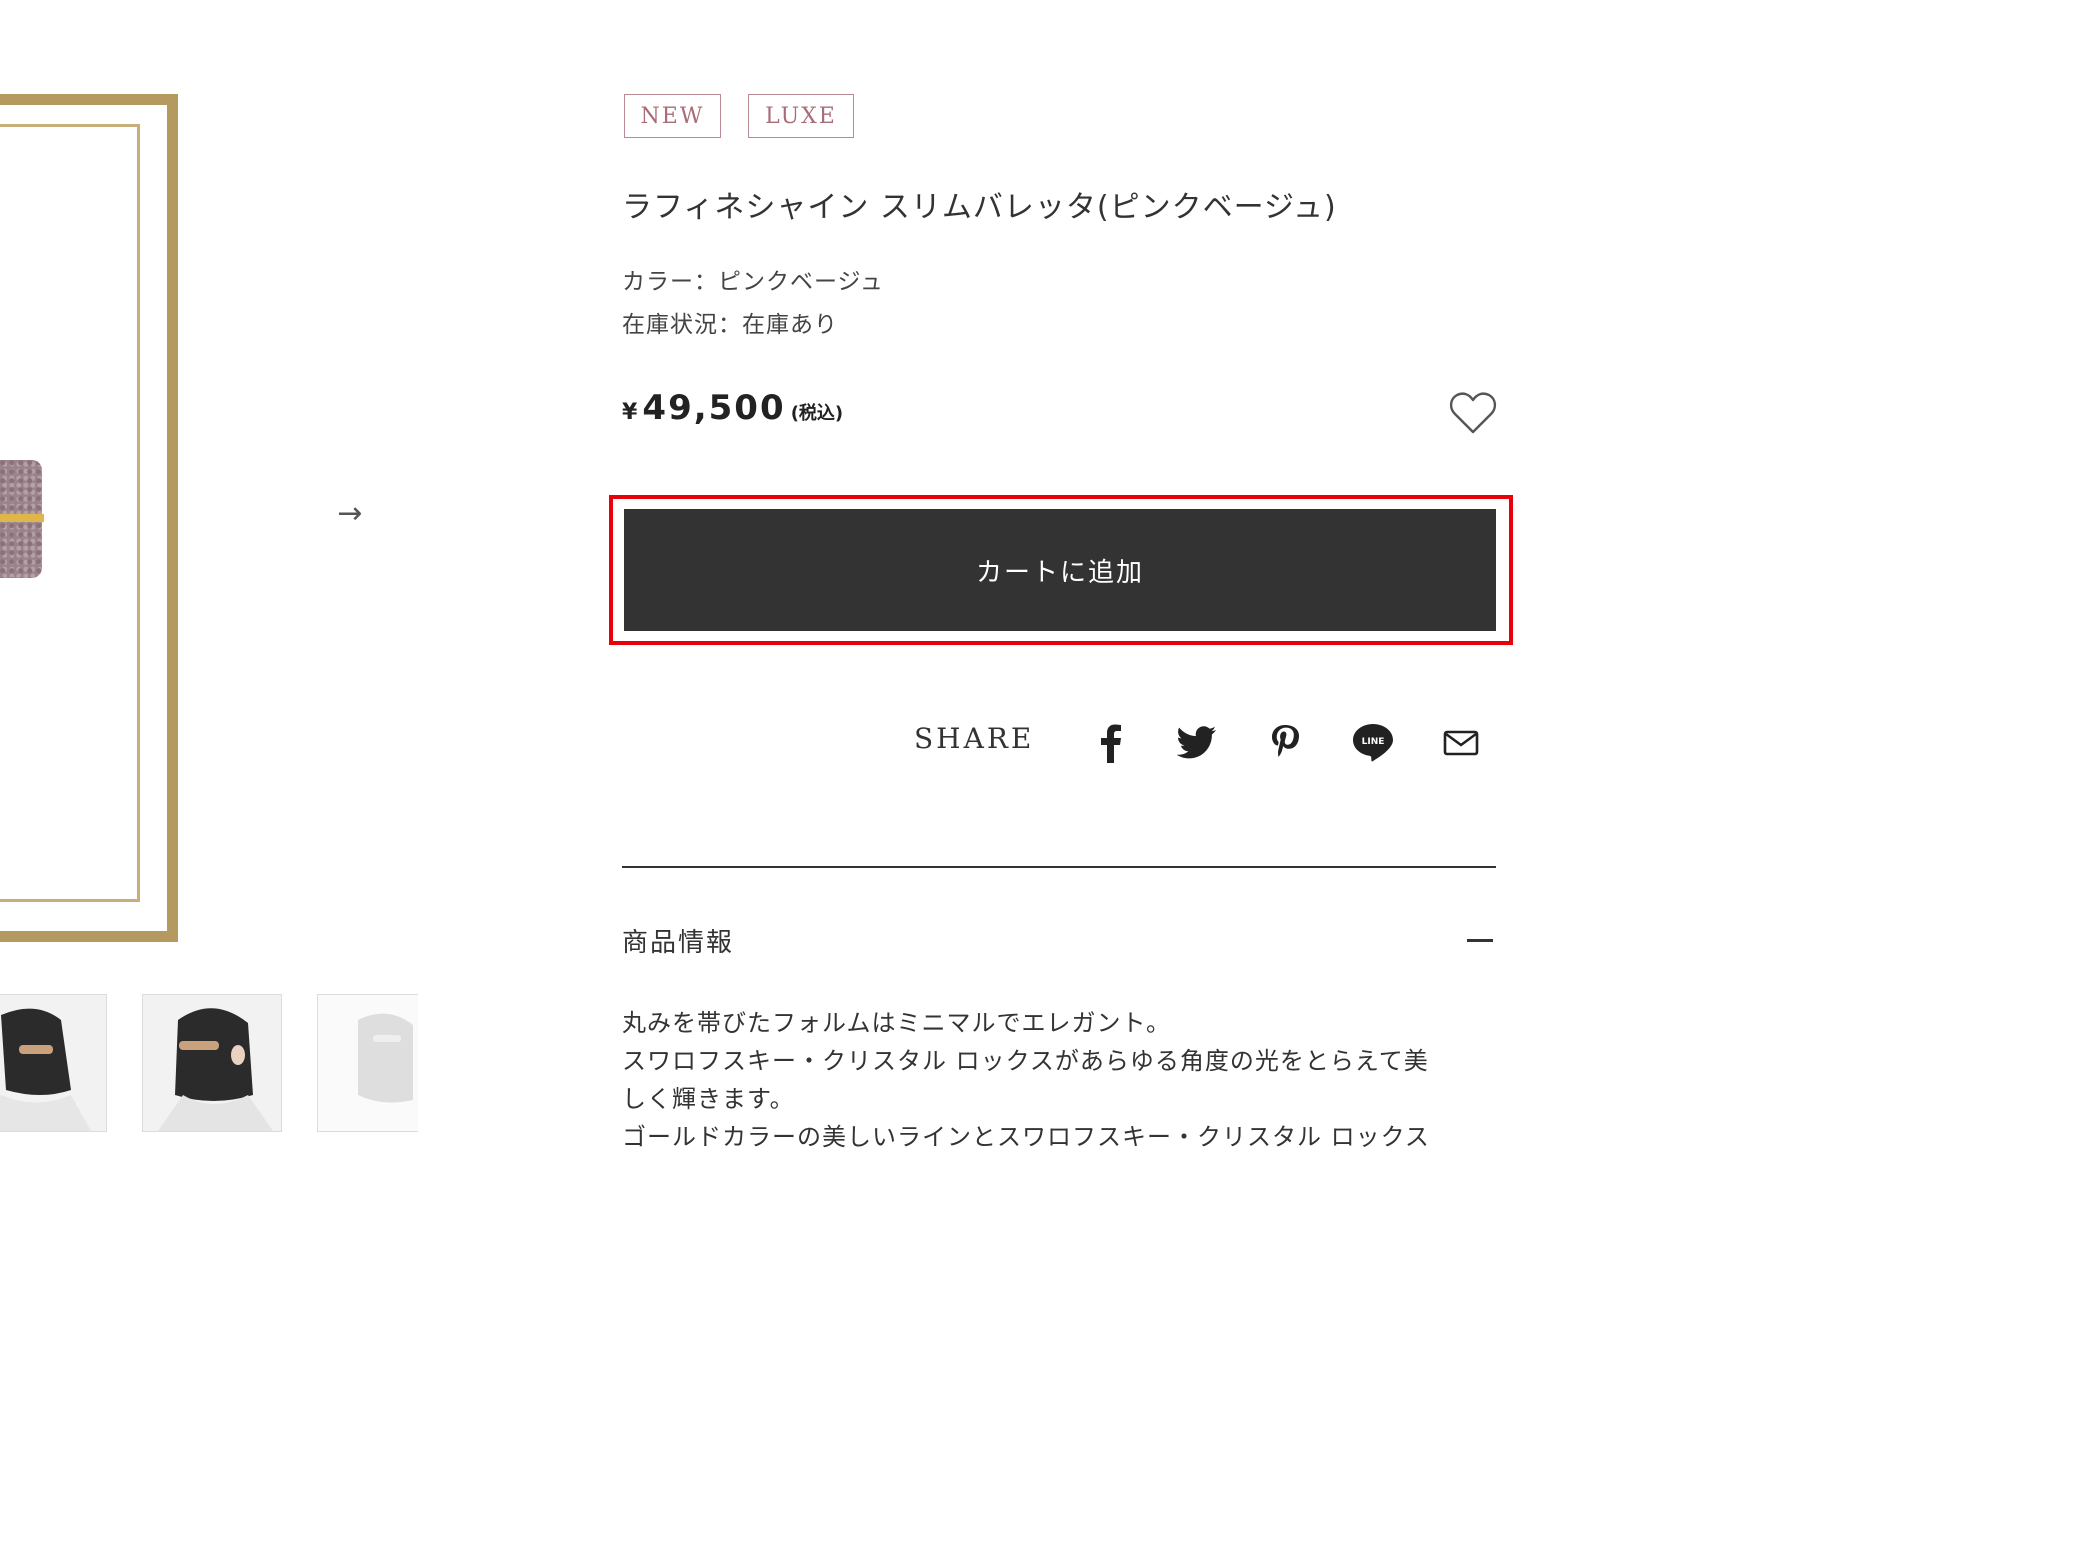  Describe the element at coordinates (1025, 1061) in the screenshot. I see `description-line: スワロフスキー・クリスタル ロックスがあらゆる角度の光をとらえて美` at that location.